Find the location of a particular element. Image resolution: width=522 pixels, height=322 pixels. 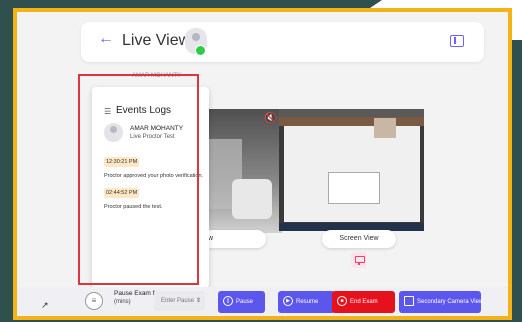

online-status-icon is located at coordinates (200, 50).